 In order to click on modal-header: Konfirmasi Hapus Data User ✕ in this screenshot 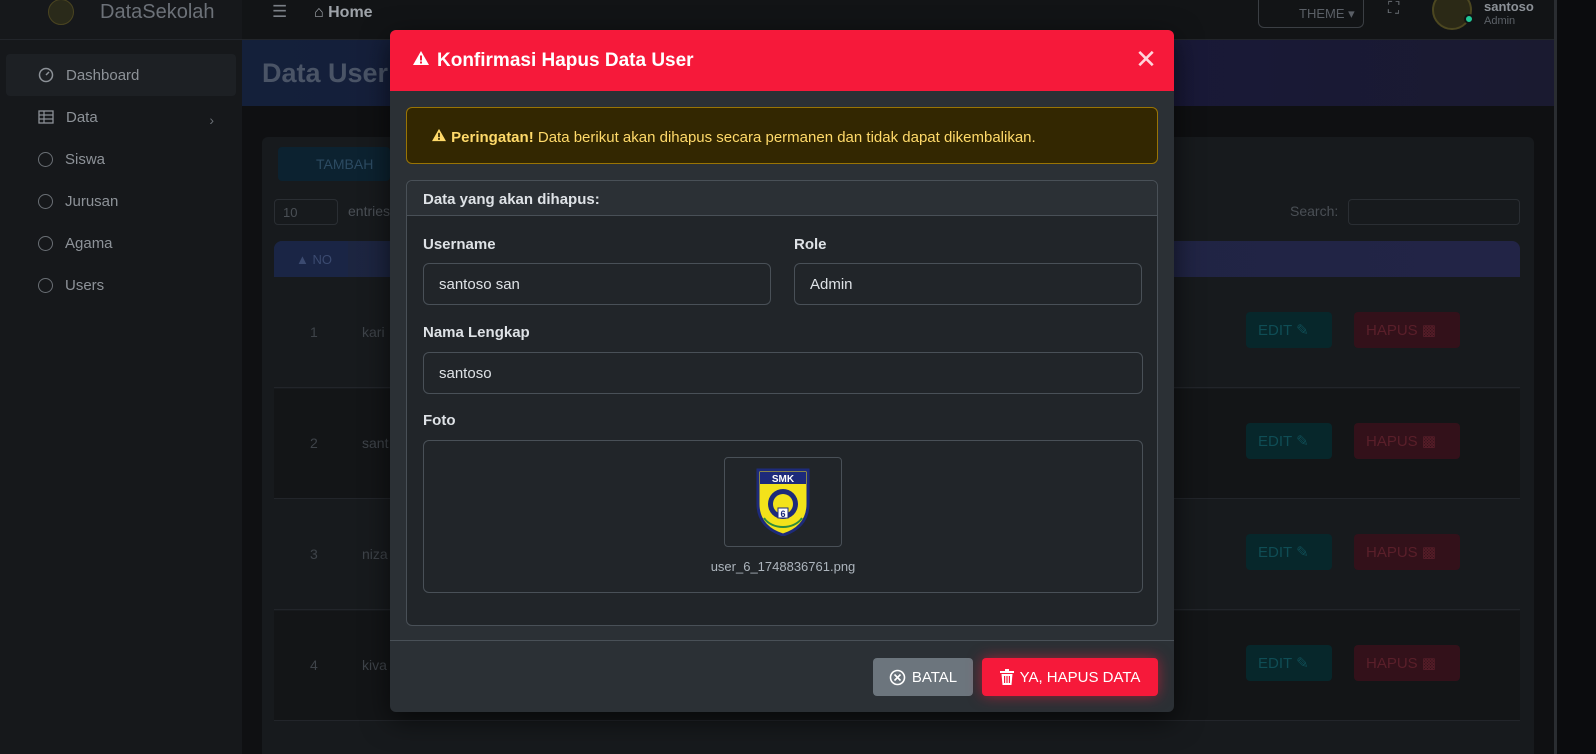, I will do `click(782, 60)`.